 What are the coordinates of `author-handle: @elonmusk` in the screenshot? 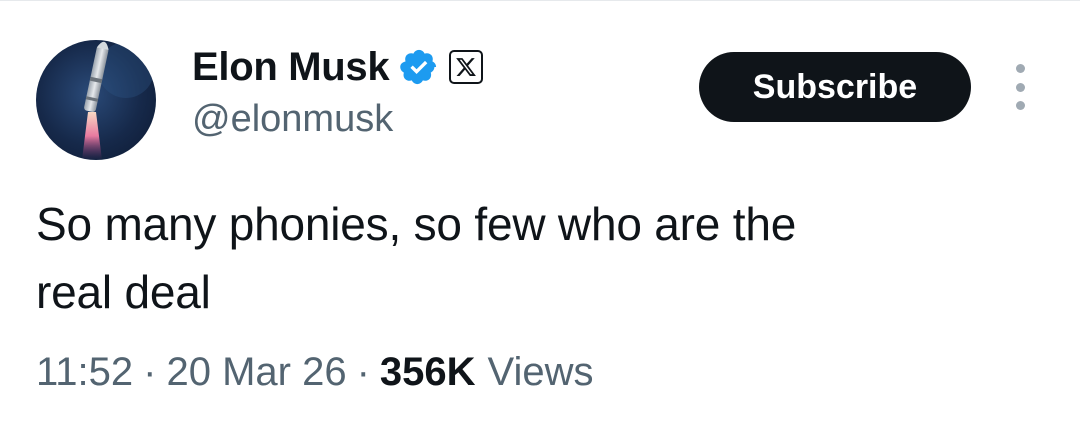 It's located at (292, 119).